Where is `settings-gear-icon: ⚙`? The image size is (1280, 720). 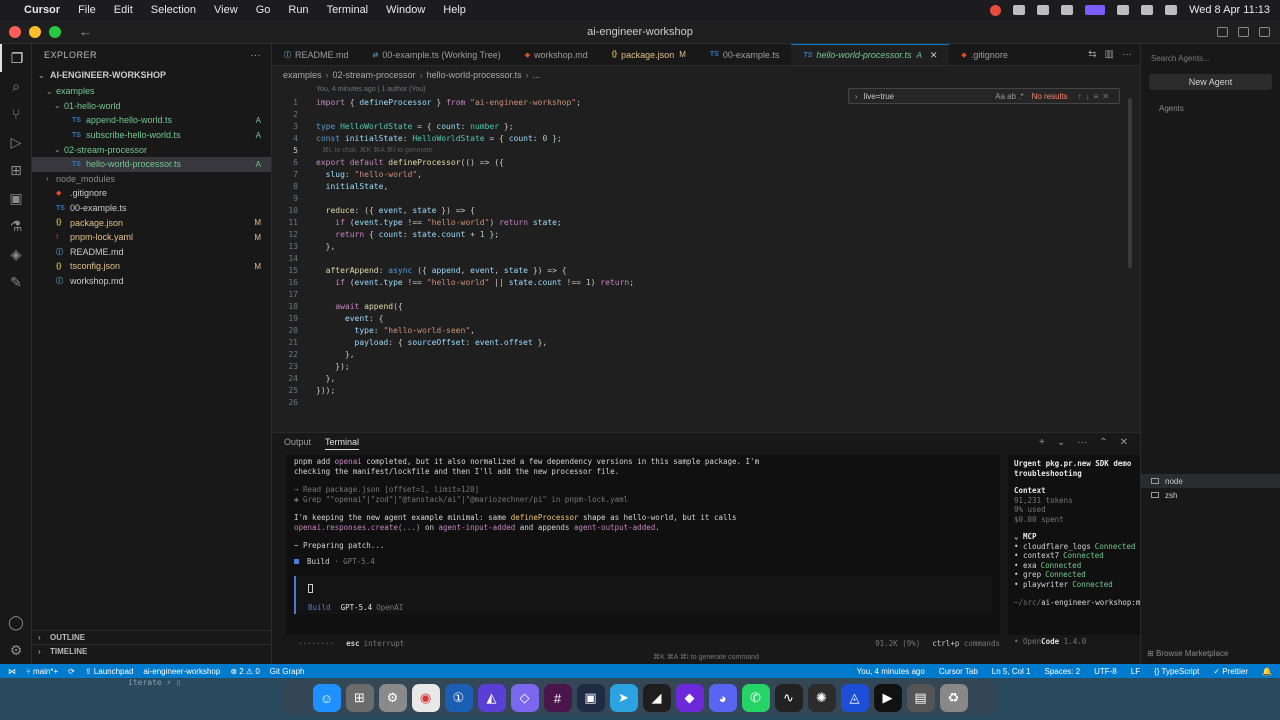
settings-gear-icon: ⚙ is located at coordinates (16, 650).